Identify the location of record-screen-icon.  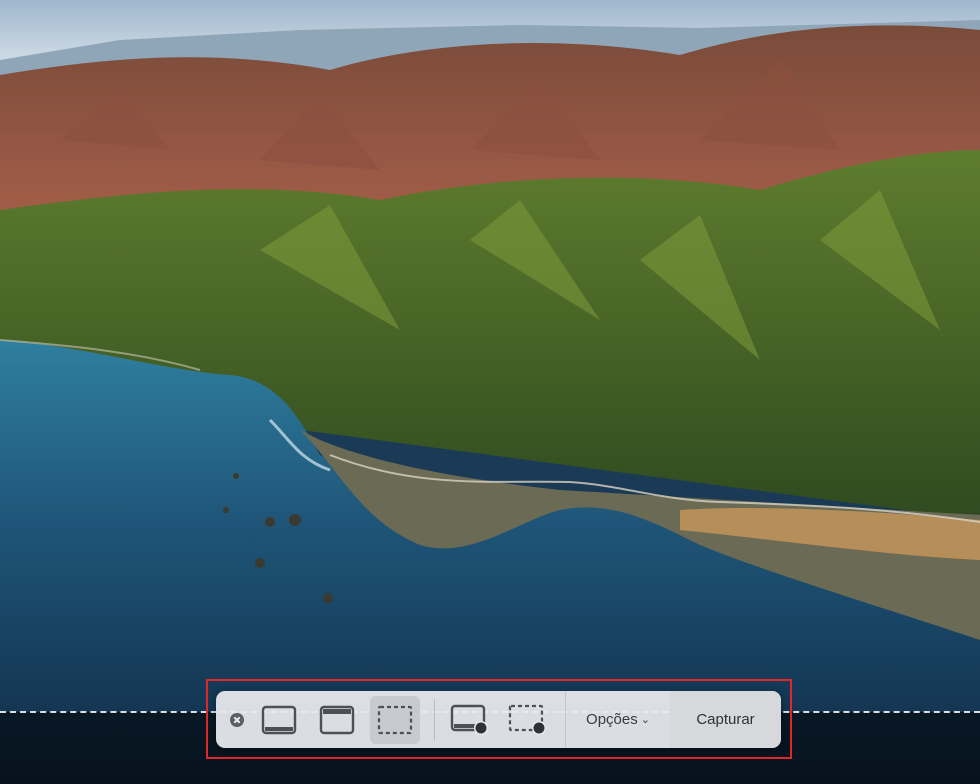
(469, 719).